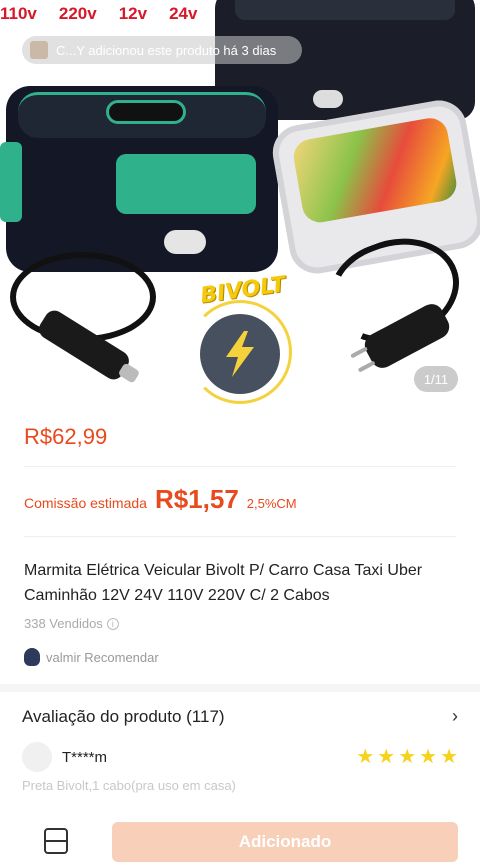  Describe the element at coordinates (271, 503) in the screenshot. I see `commission-percent: 2,5%CM` at that location.